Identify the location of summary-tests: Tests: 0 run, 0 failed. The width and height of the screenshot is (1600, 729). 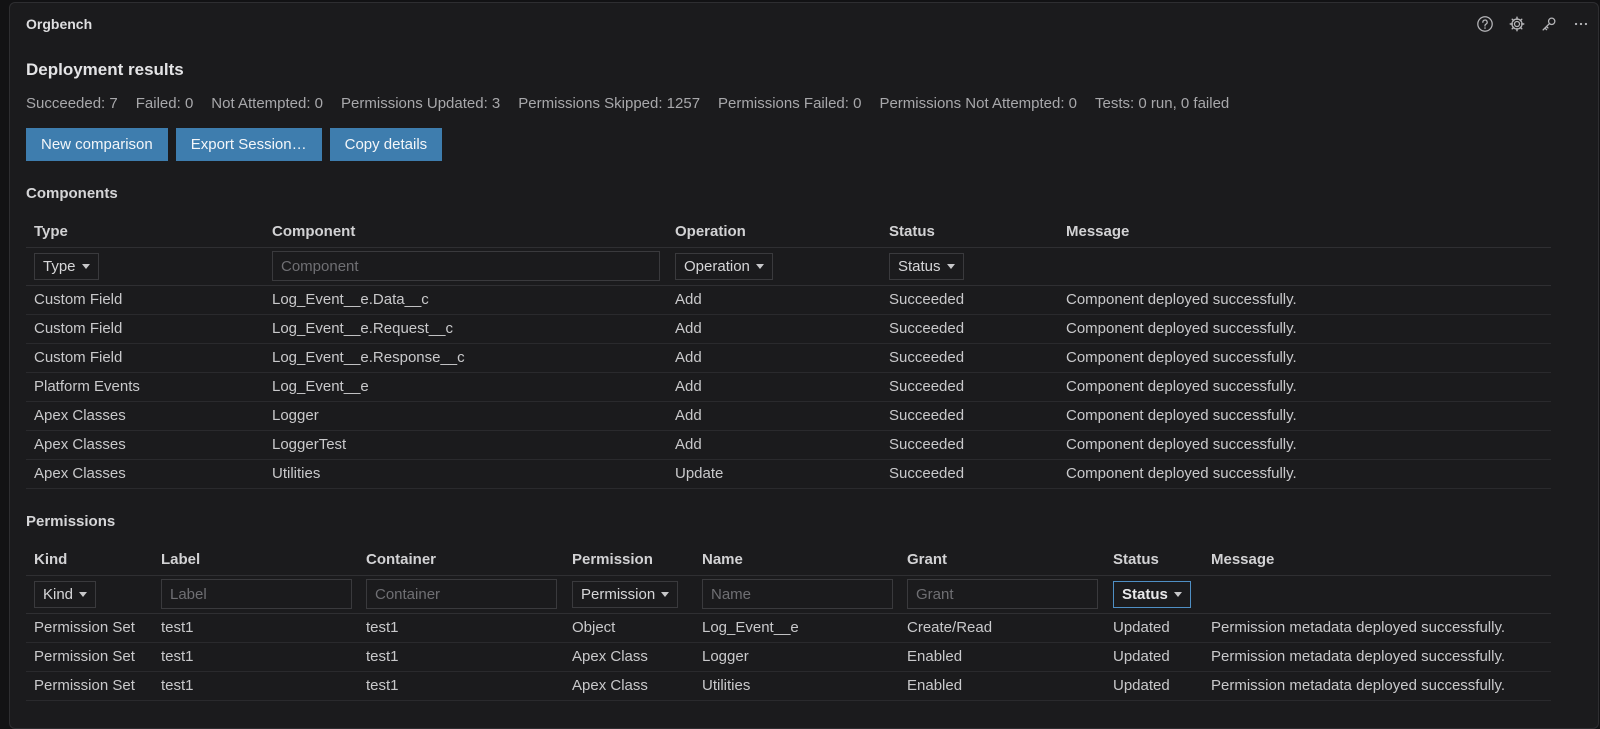
(1162, 103).